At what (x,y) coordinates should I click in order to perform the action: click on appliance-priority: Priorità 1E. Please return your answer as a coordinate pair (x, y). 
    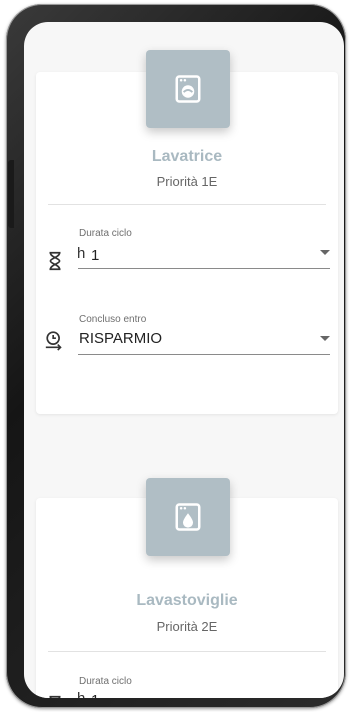
    Looking at the image, I should click on (187, 181).